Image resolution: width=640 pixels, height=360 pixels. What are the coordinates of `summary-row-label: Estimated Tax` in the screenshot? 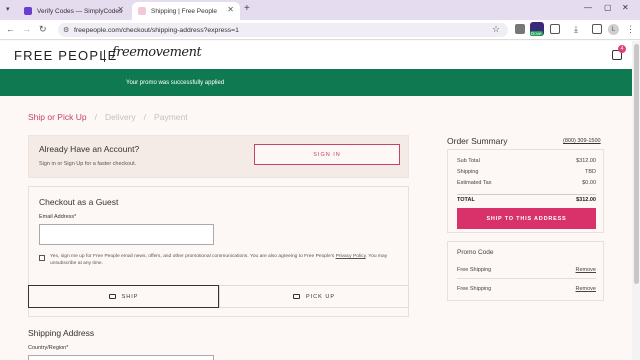 It's located at (474, 183).